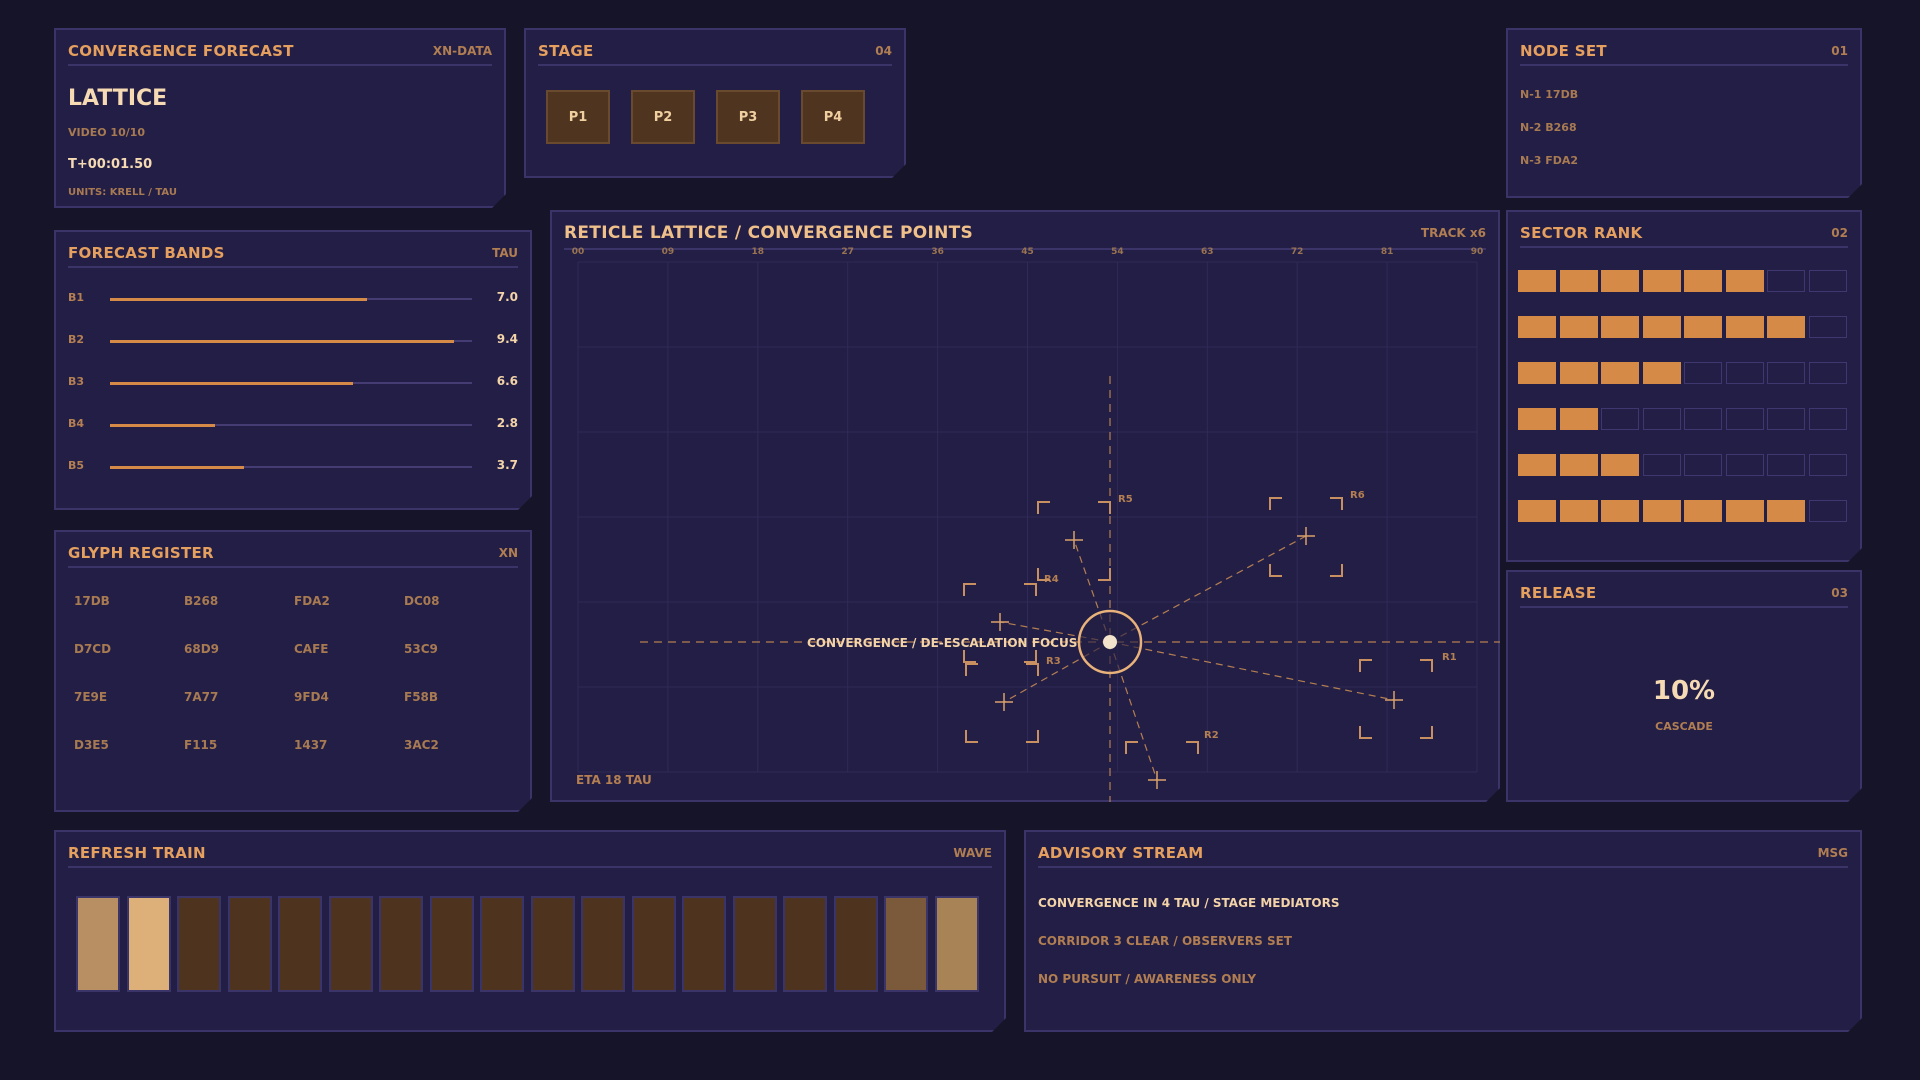 The height and width of the screenshot is (1080, 1920). What do you see at coordinates (507, 297) in the screenshot?
I see `band-value: 7.0` at bounding box center [507, 297].